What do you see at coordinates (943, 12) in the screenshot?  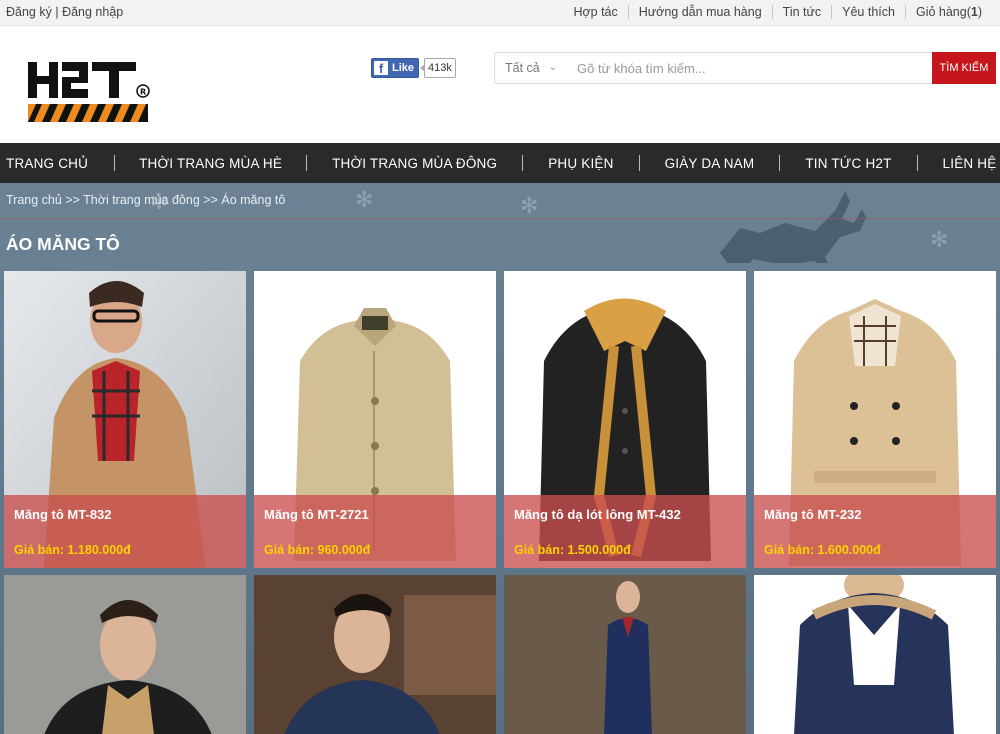 I see `cart-label: Giỏ hàng(` at bounding box center [943, 12].